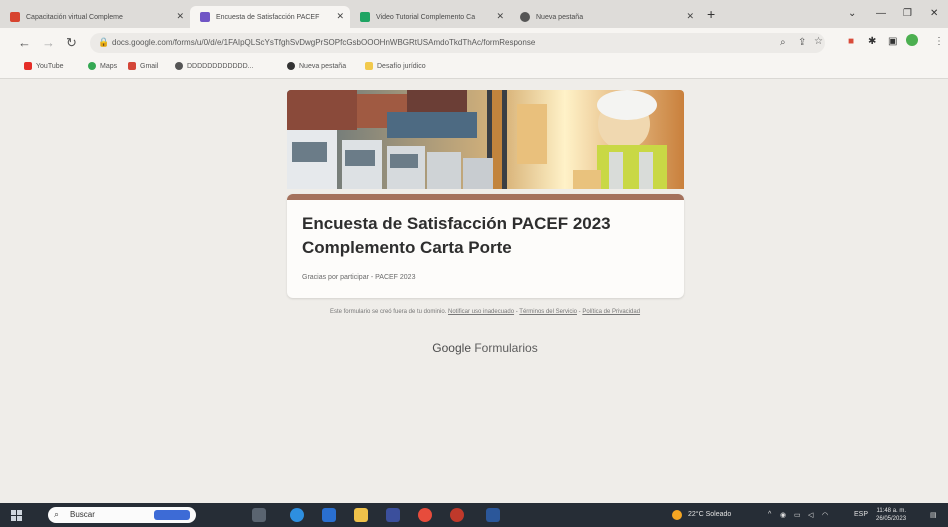 This screenshot has width=948, height=527. Describe the element at coordinates (939, 41) in the screenshot. I see `menu-kebab-icon: ⋮` at that location.